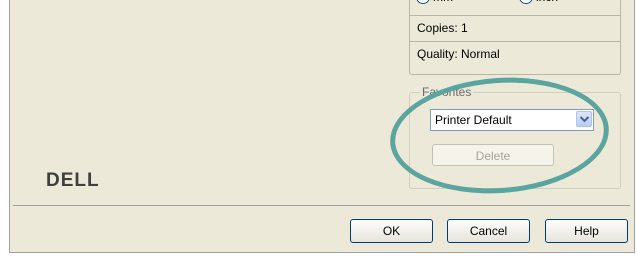 Image resolution: width=637 pixels, height=258 pixels. Describe the element at coordinates (584, 119) in the screenshot. I see `chevron-down-icon` at that location.